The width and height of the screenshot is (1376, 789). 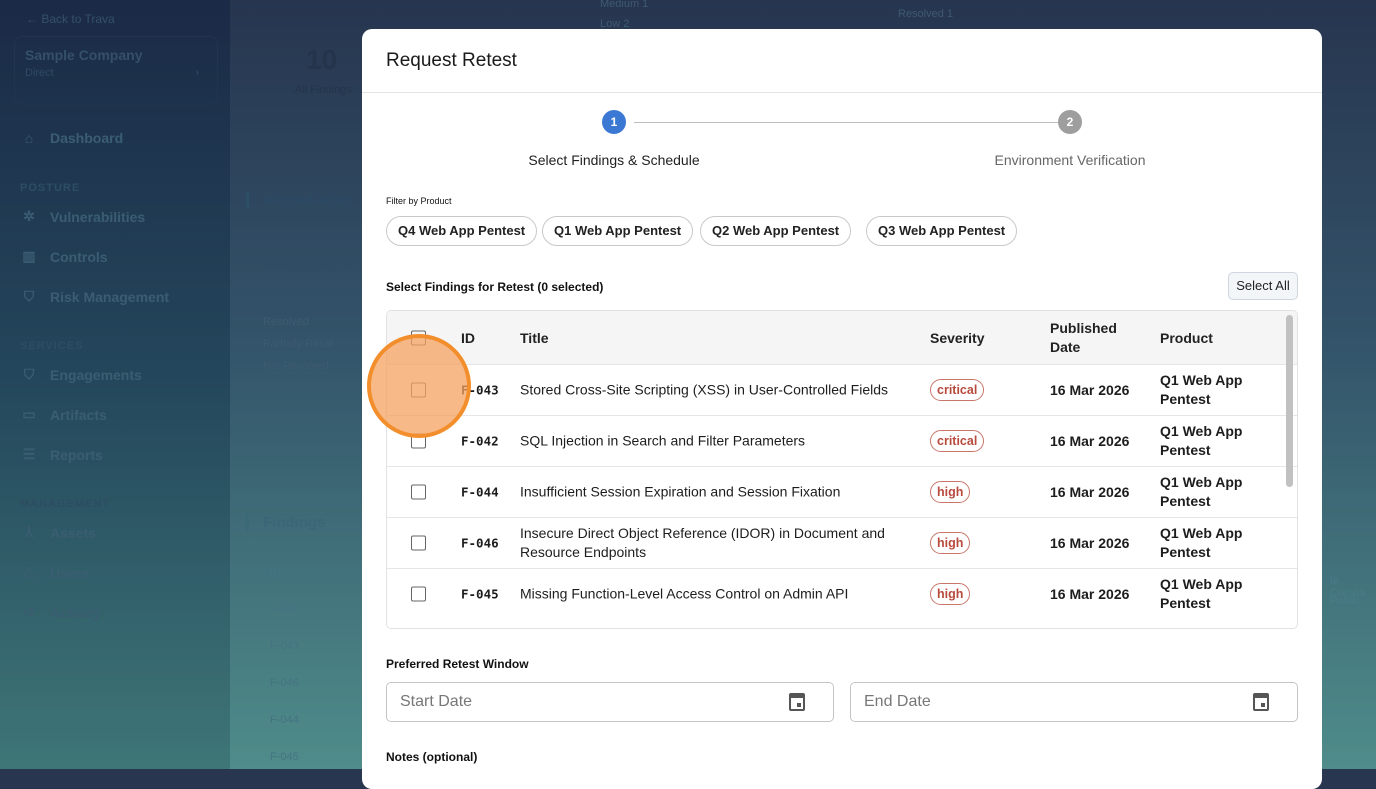 I want to click on step-2-label: Environment Verification, so click(x=1070, y=160).